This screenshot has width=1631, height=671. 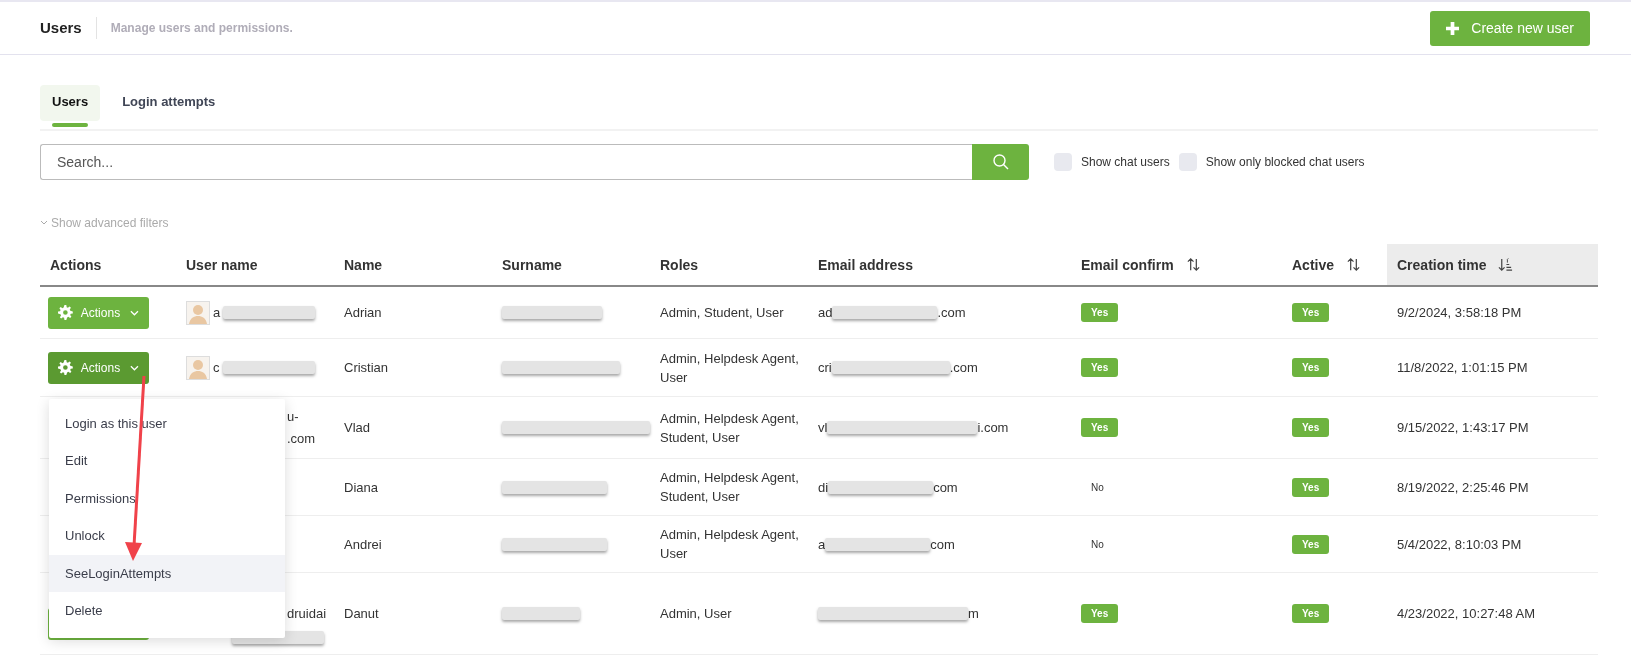 I want to click on table-cell-text: Admin, User, so click(x=696, y=614).